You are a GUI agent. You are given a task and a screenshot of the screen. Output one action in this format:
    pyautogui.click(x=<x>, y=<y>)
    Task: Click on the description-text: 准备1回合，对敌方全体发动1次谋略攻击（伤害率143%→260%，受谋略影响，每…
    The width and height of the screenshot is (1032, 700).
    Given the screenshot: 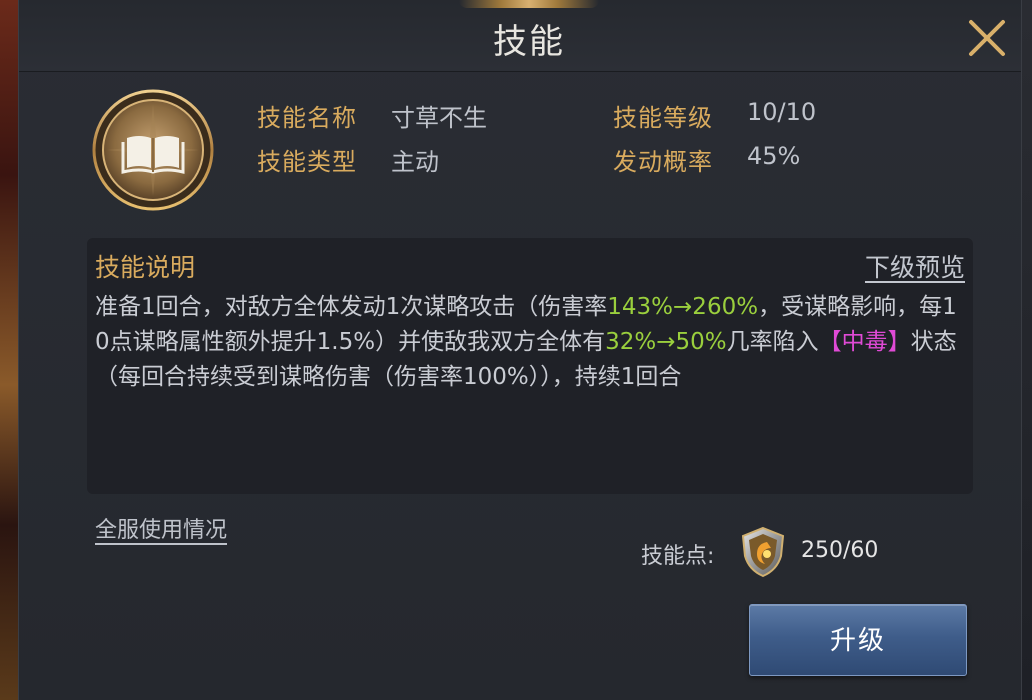 What is the action you would take?
    pyautogui.click(x=530, y=342)
    